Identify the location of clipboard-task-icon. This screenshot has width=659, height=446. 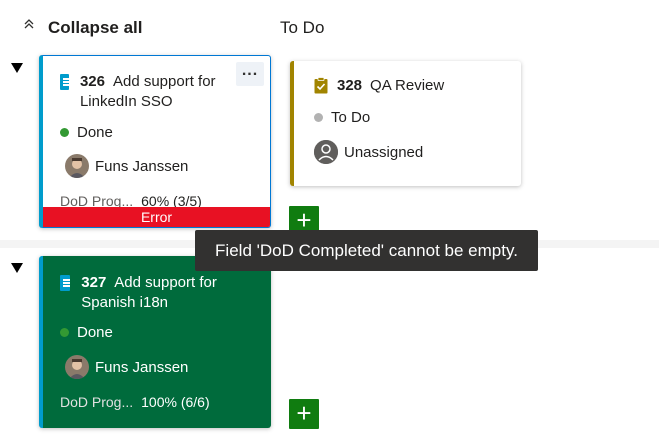
(321, 85).